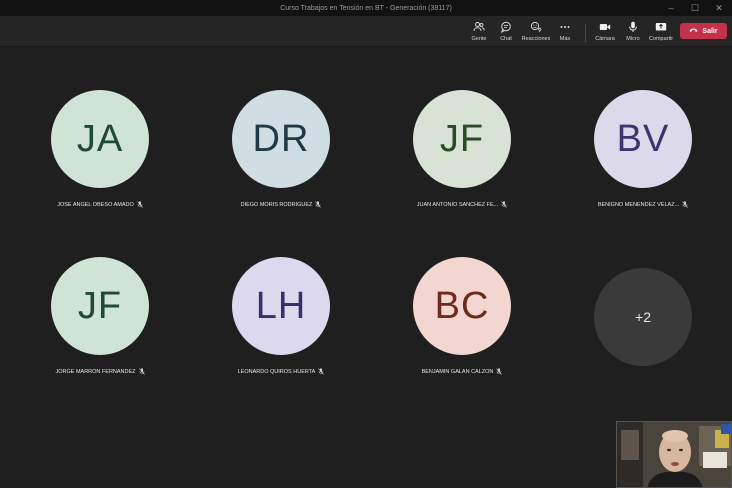 This screenshot has height=488, width=732. What do you see at coordinates (710, 31) in the screenshot?
I see `leave-label: Salir` at bounding box center [710, 31].